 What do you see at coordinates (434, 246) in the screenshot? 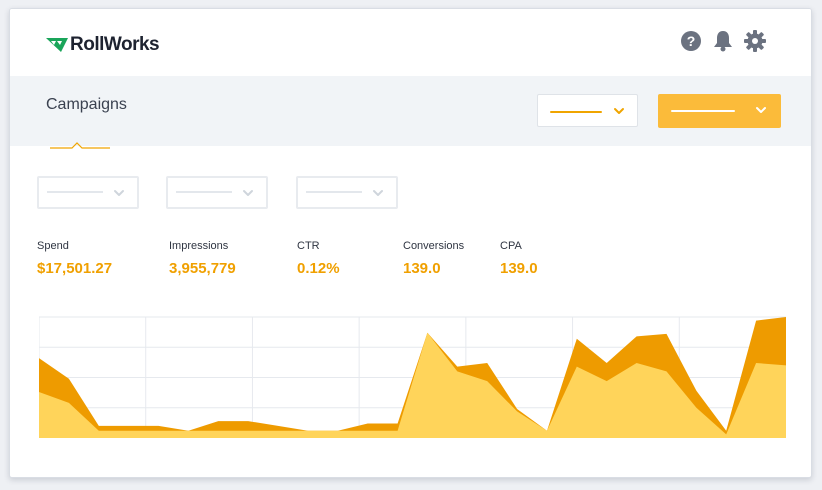
I see `metric-label: Conversions` at bounding box center [434, 246].